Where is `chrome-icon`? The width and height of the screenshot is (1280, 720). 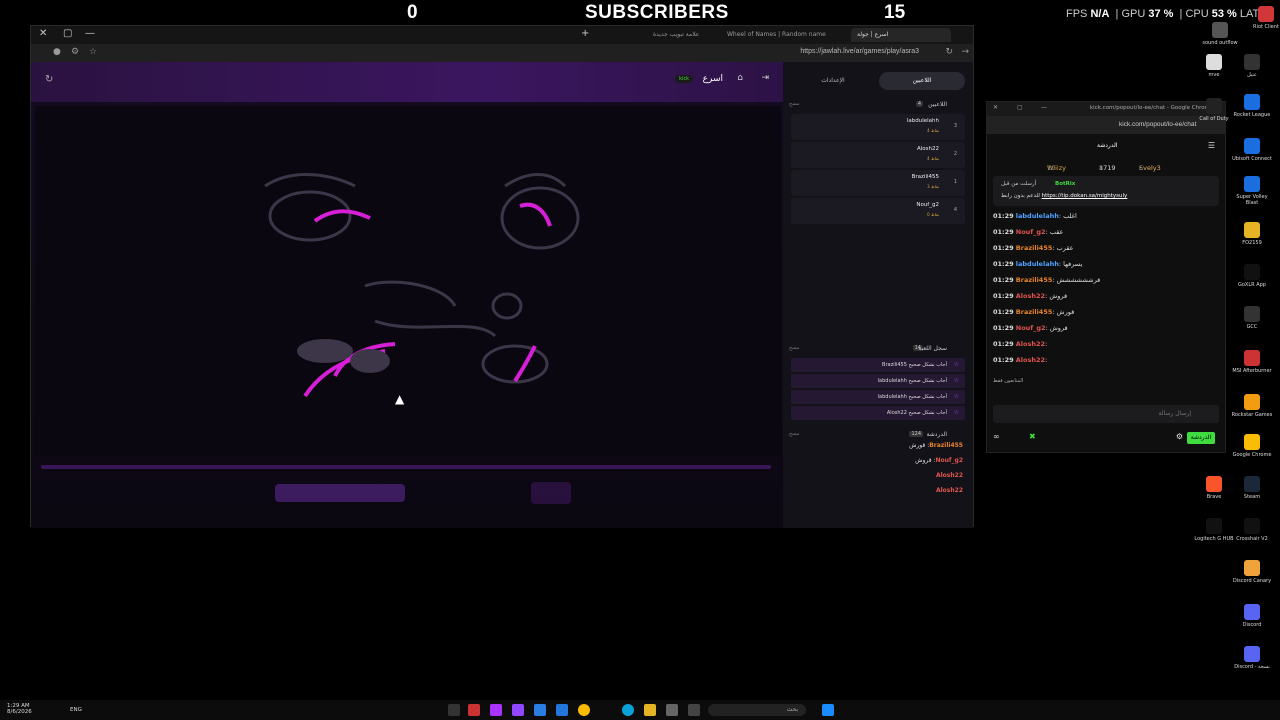
chrome-icon is located at coordinates (584, 710).